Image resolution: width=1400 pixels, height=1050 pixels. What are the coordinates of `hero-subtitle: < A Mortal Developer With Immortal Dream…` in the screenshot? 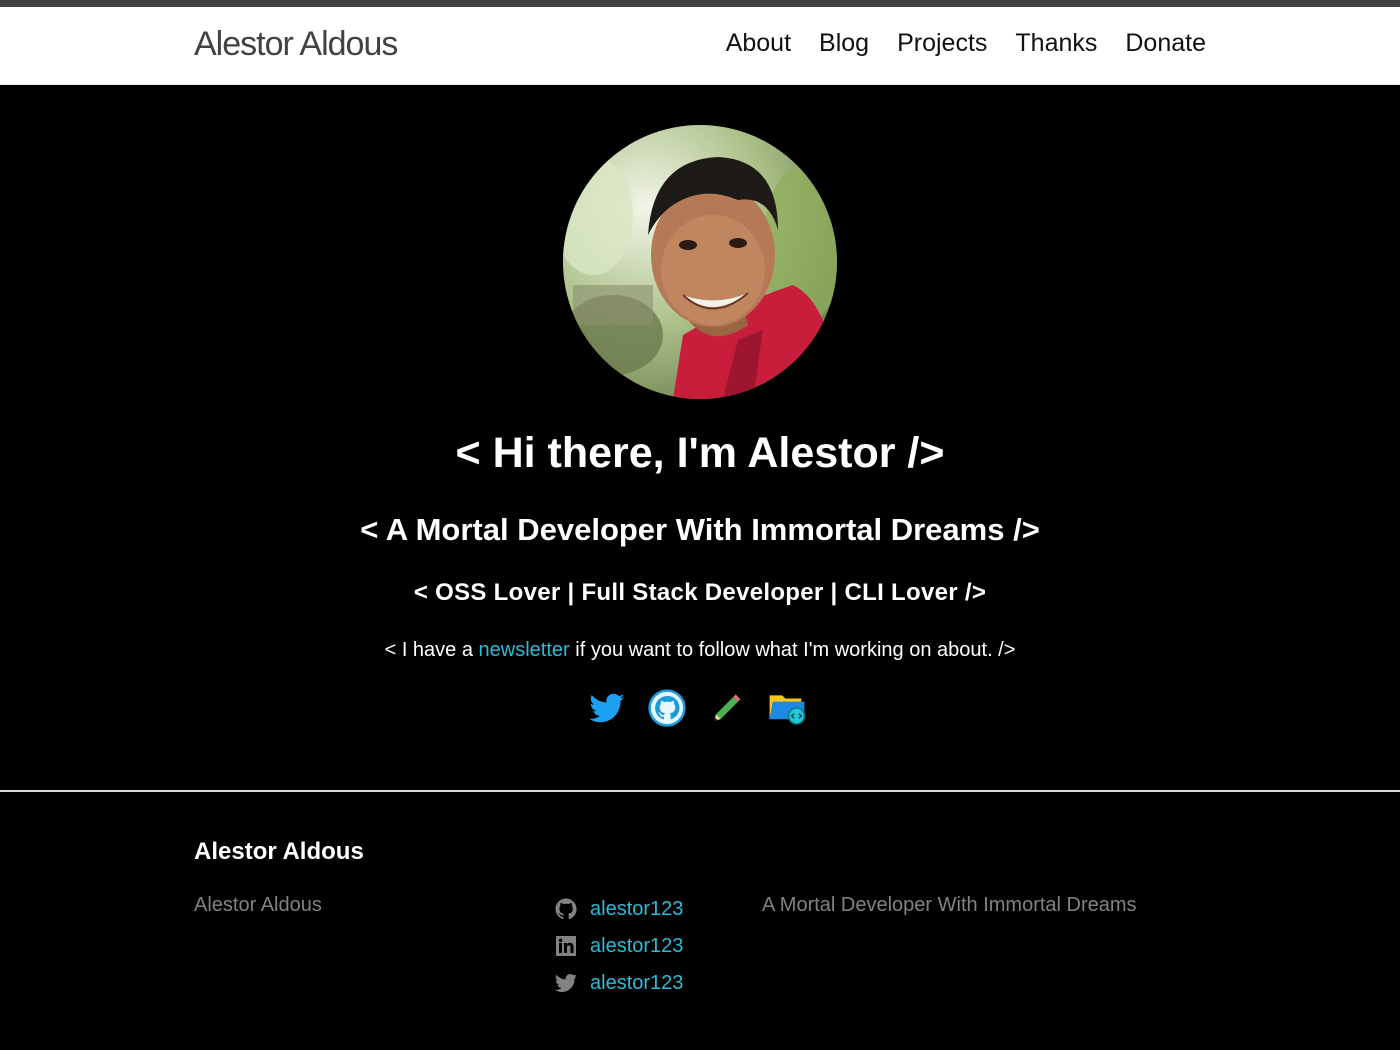 It's located at (700, 529).